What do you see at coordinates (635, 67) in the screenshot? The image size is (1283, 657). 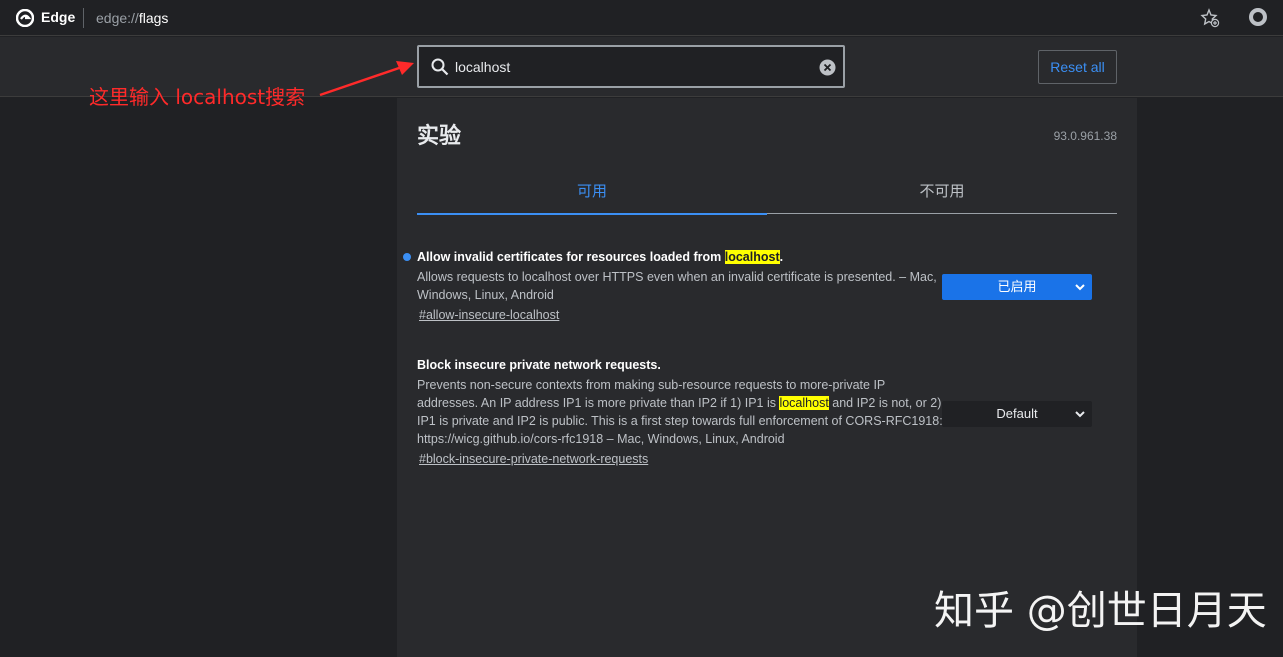 I see `search-input` at bounding box center [635, 67].